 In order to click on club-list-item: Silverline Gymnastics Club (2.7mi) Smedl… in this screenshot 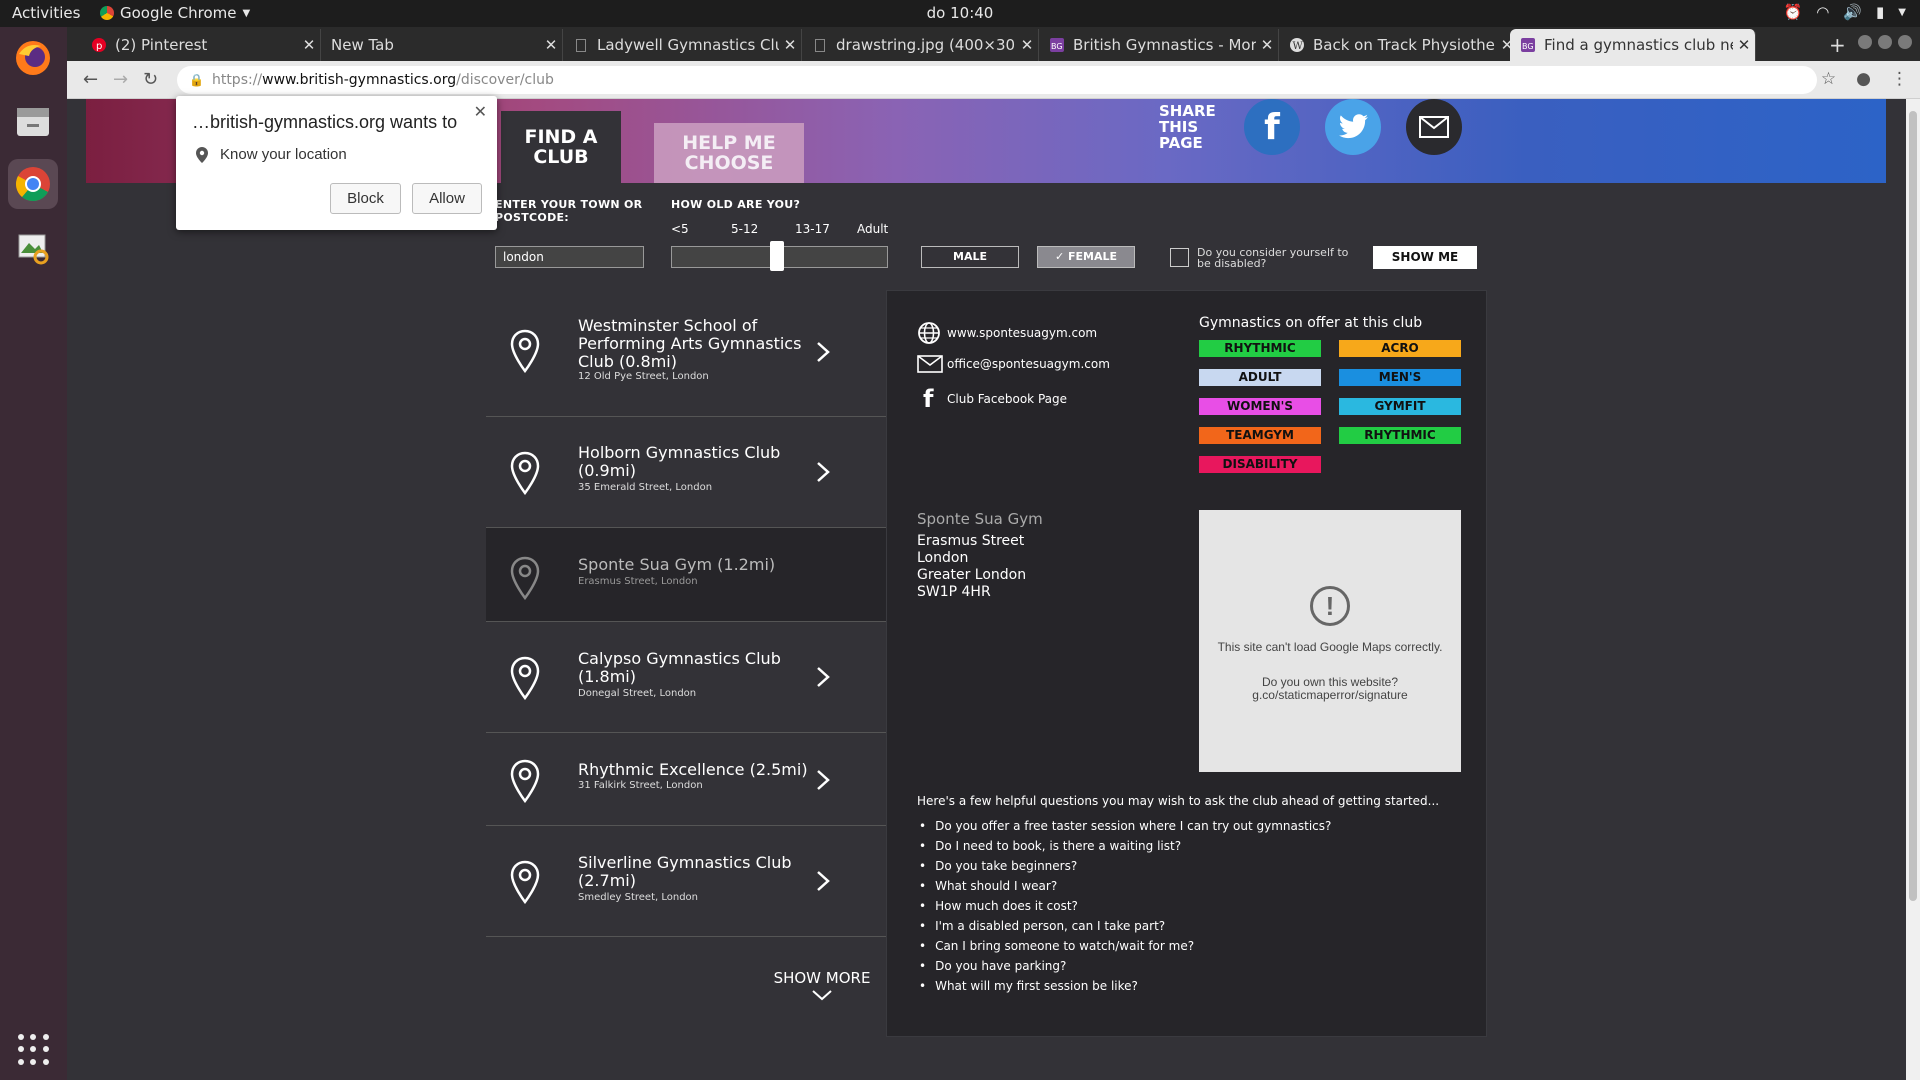, I will do `click(686, 881)`.